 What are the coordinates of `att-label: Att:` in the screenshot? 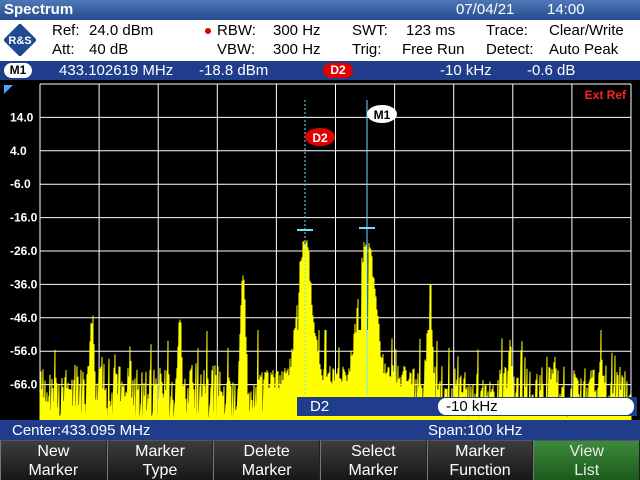 It's located at (63, 49).